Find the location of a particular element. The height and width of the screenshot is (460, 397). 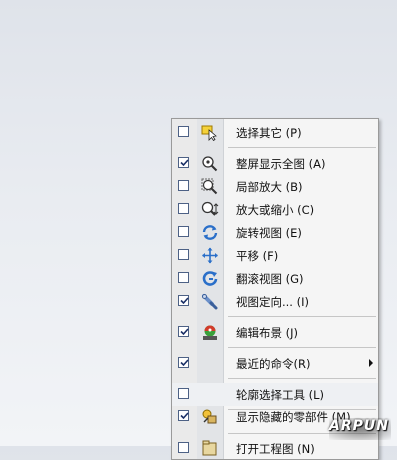

menu-item-label: 轮廓选择工具 (L) is located at coordinates (280, 395).